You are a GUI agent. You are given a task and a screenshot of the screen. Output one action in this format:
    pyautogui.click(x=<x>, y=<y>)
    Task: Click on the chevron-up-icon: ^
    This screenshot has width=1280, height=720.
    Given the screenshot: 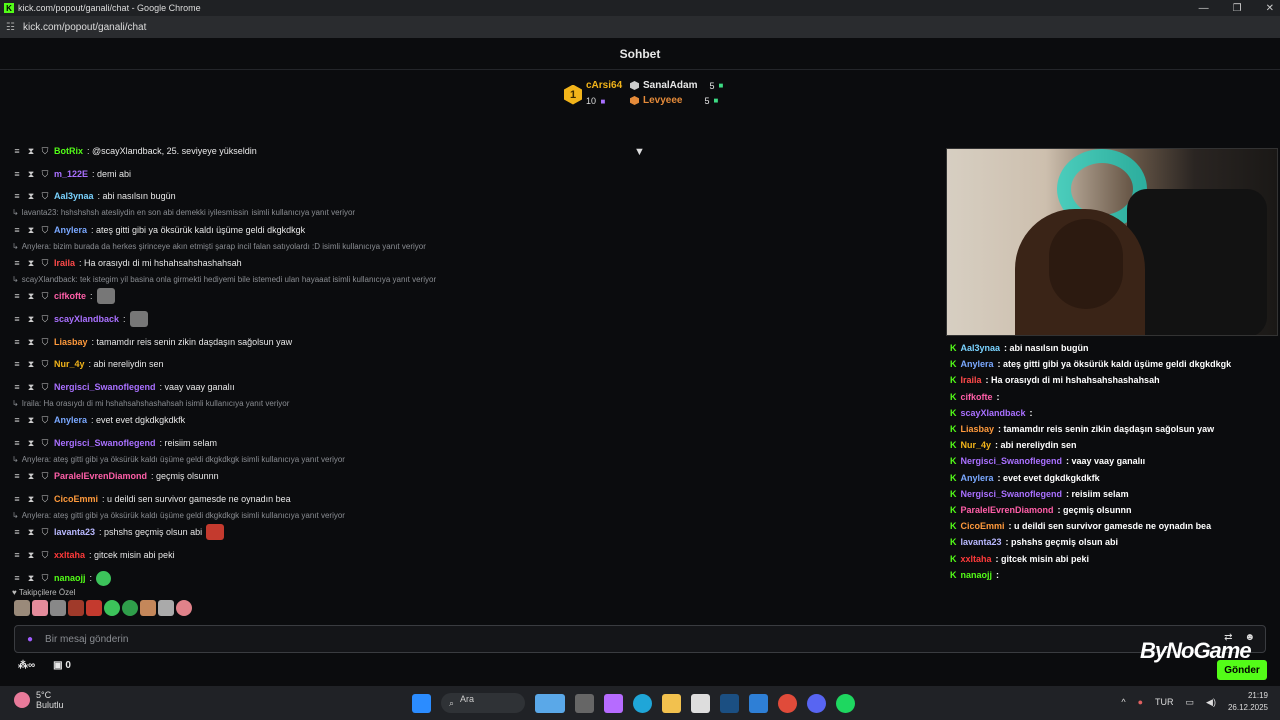 What is the action you would take?
    pyautogui.click(x=1123, y=702)
    